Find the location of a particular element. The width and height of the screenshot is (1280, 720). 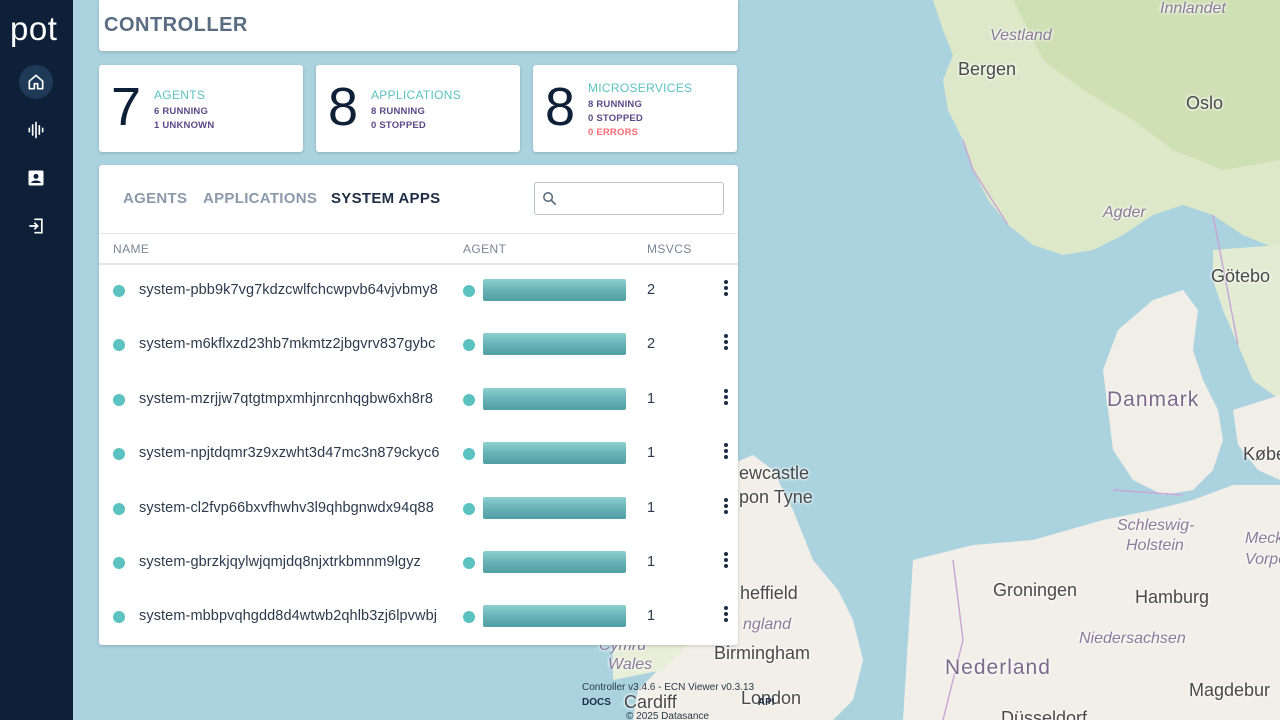

applications-stat-card: 8 APPLICATIONS 8 RUNNING 0 STOPPED is located at coordinates (418, 108).